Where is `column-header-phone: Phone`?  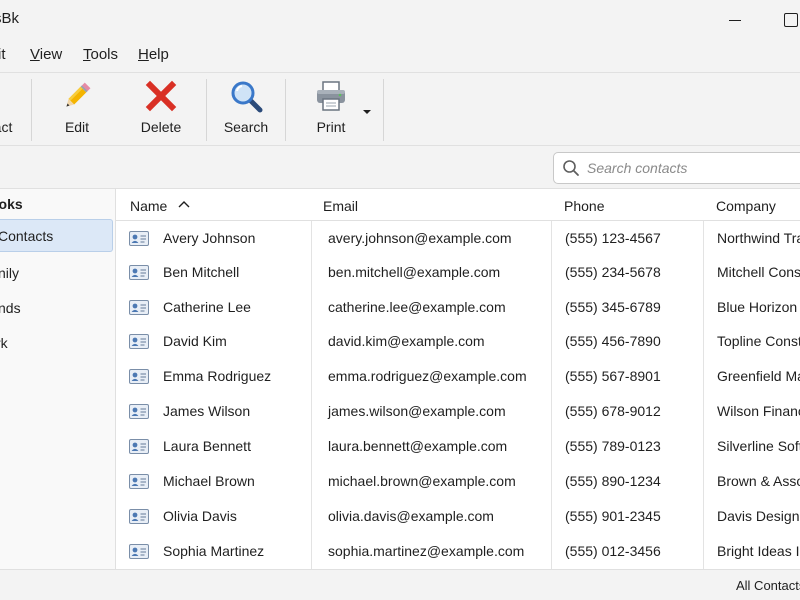
column-header-phone: Phone is located at coordinates (627, 205).